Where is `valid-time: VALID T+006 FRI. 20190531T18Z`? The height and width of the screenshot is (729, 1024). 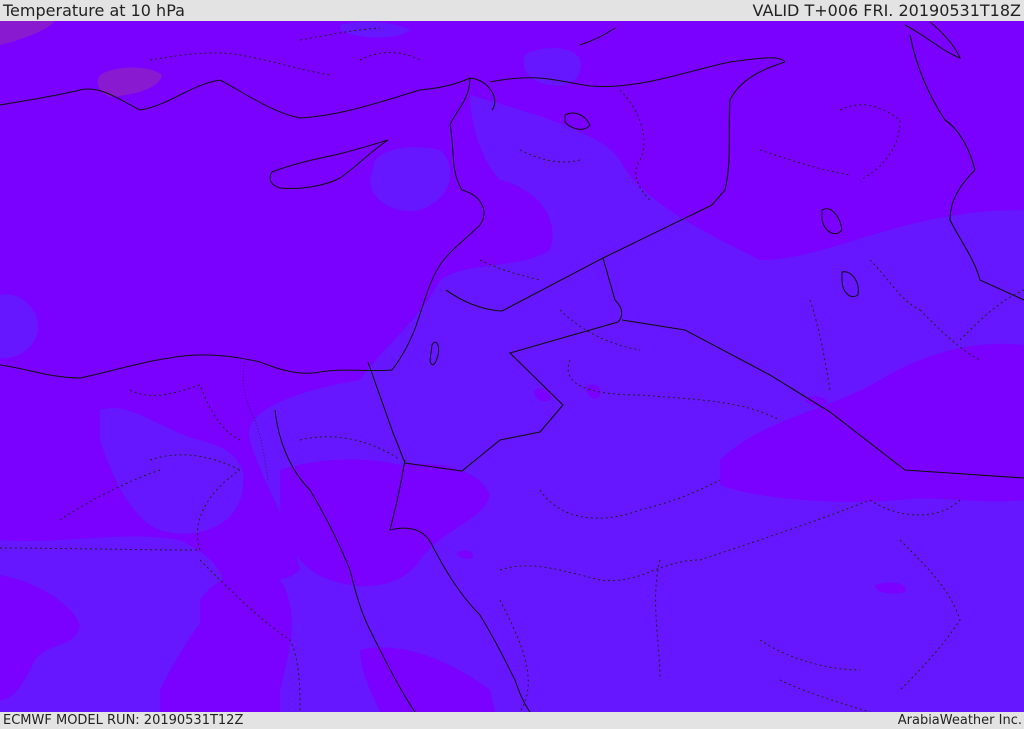 valid-time: VALID T+006 FRI. 20190531T18Z is located at coordinates (886, 10).